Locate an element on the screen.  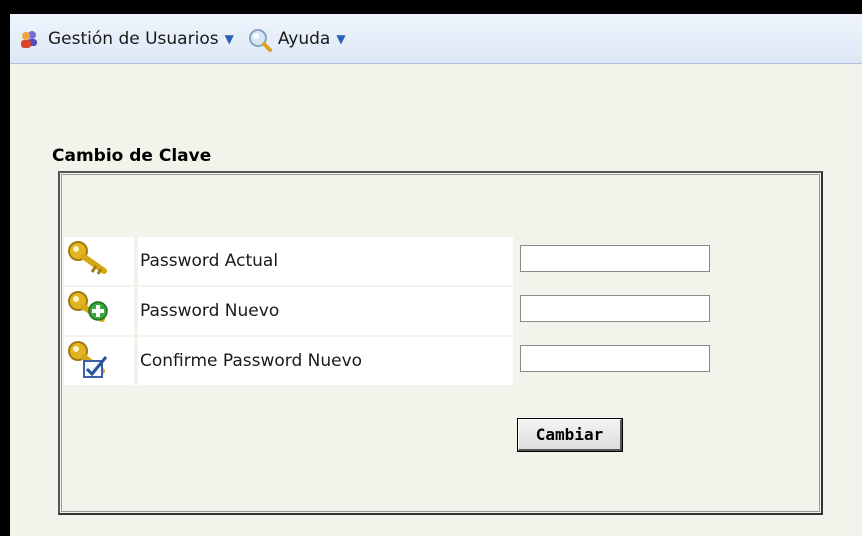
key-icon is located at coordinates (87, 258).